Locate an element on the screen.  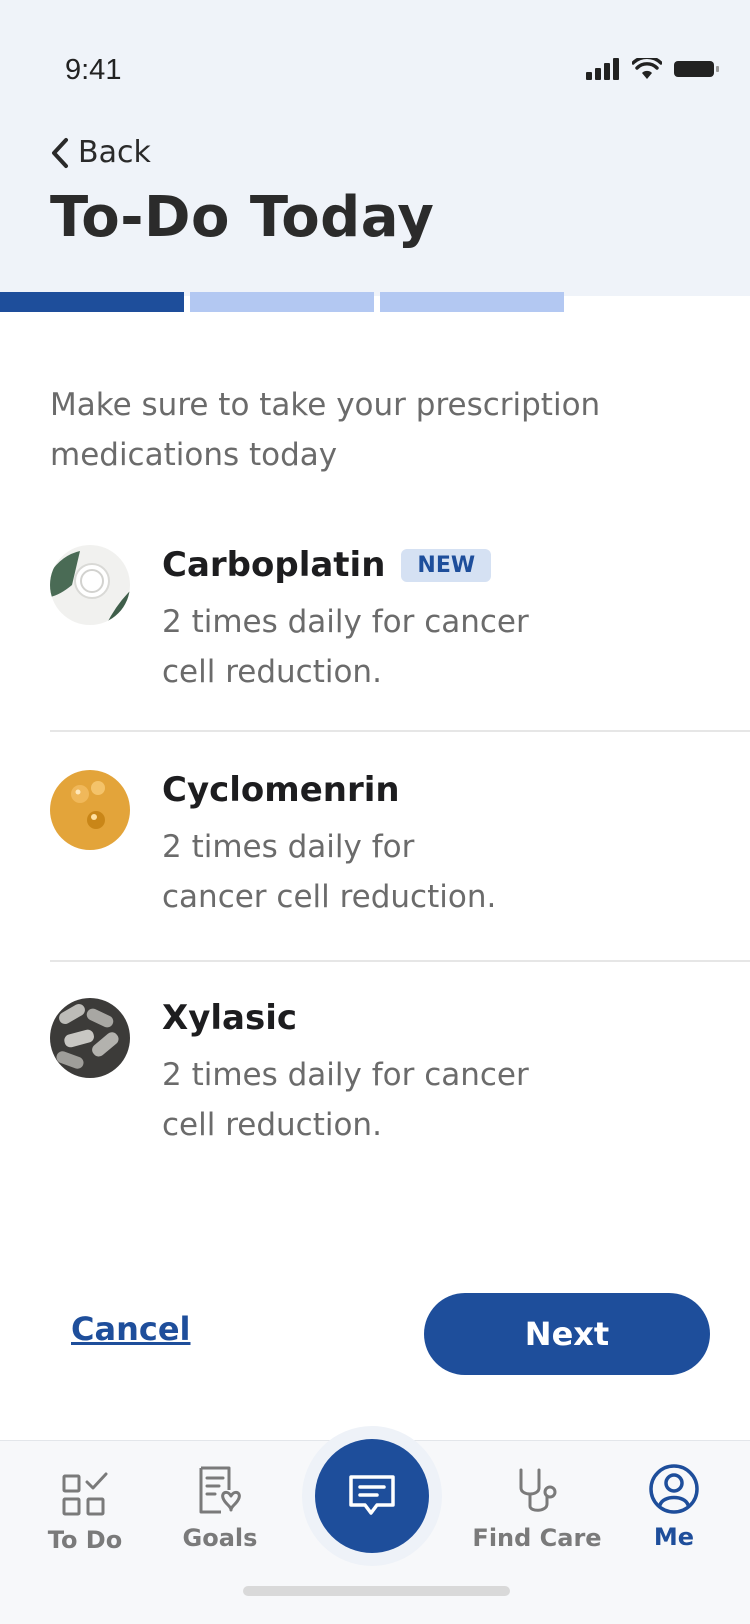
new-badge: NEW is located at coordinates (446, 565).